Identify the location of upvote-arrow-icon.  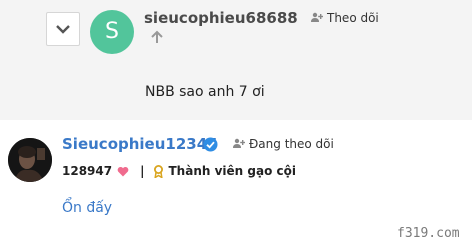
(157, 37).